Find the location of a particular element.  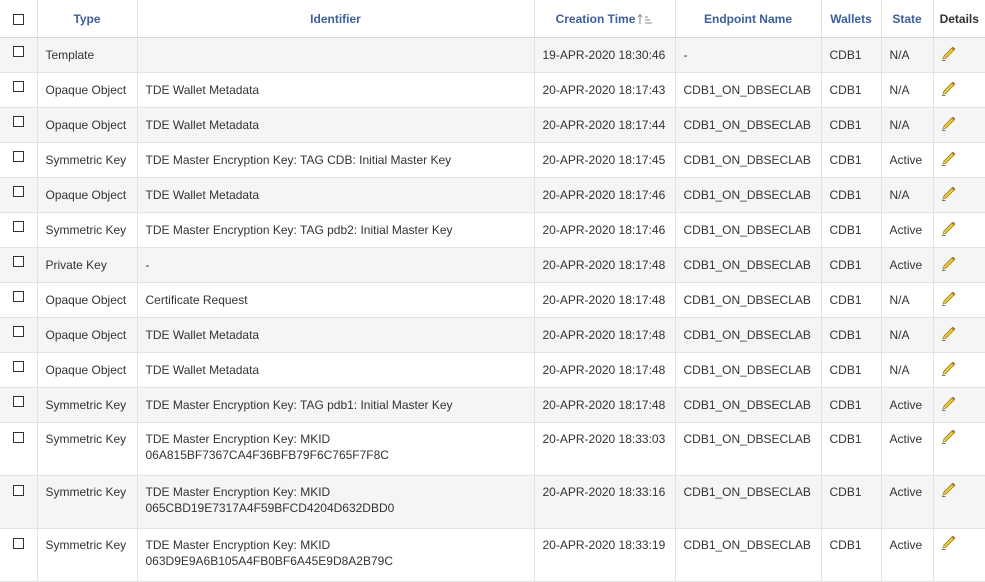

sort-ascending-icon is located at coordinates (645, 19).